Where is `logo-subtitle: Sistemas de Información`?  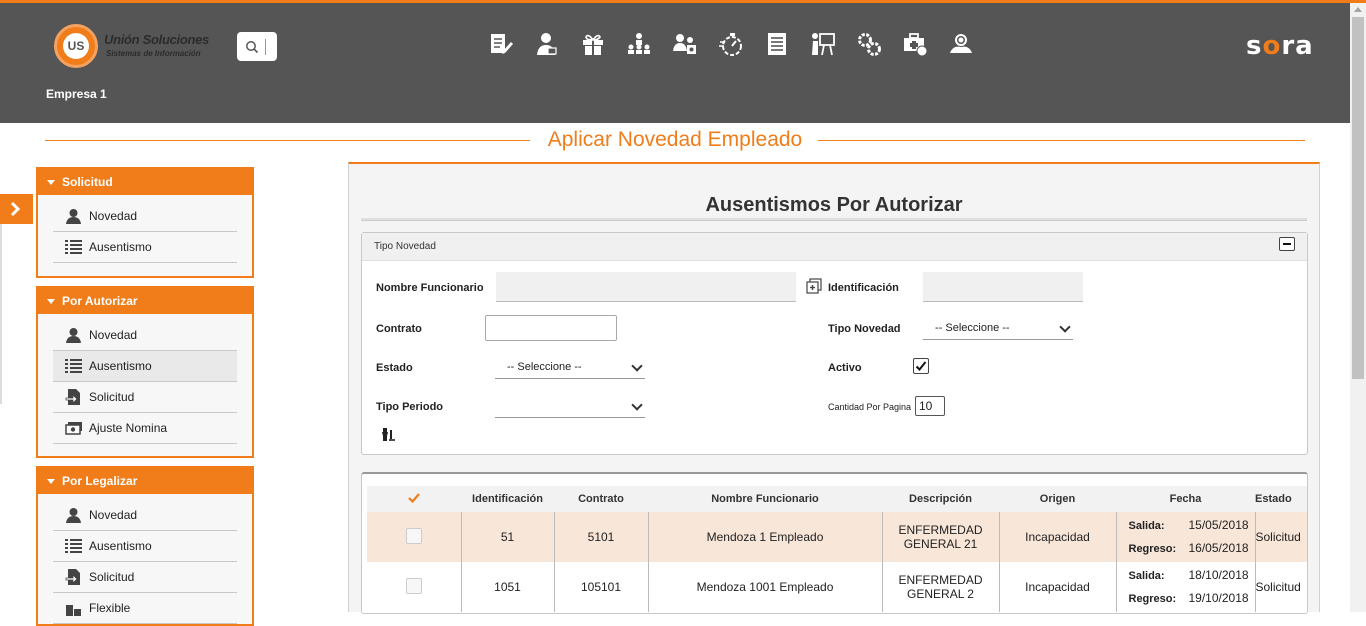
logo-subtitle: Sistemas de Información is located at coordinates (153, 53).